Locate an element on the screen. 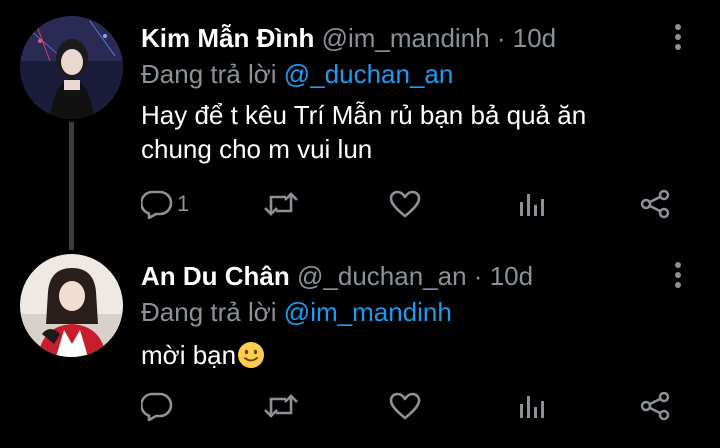 The width and height of the screenshot is (720, 448). reply-button is located at coordinates (159, 406).